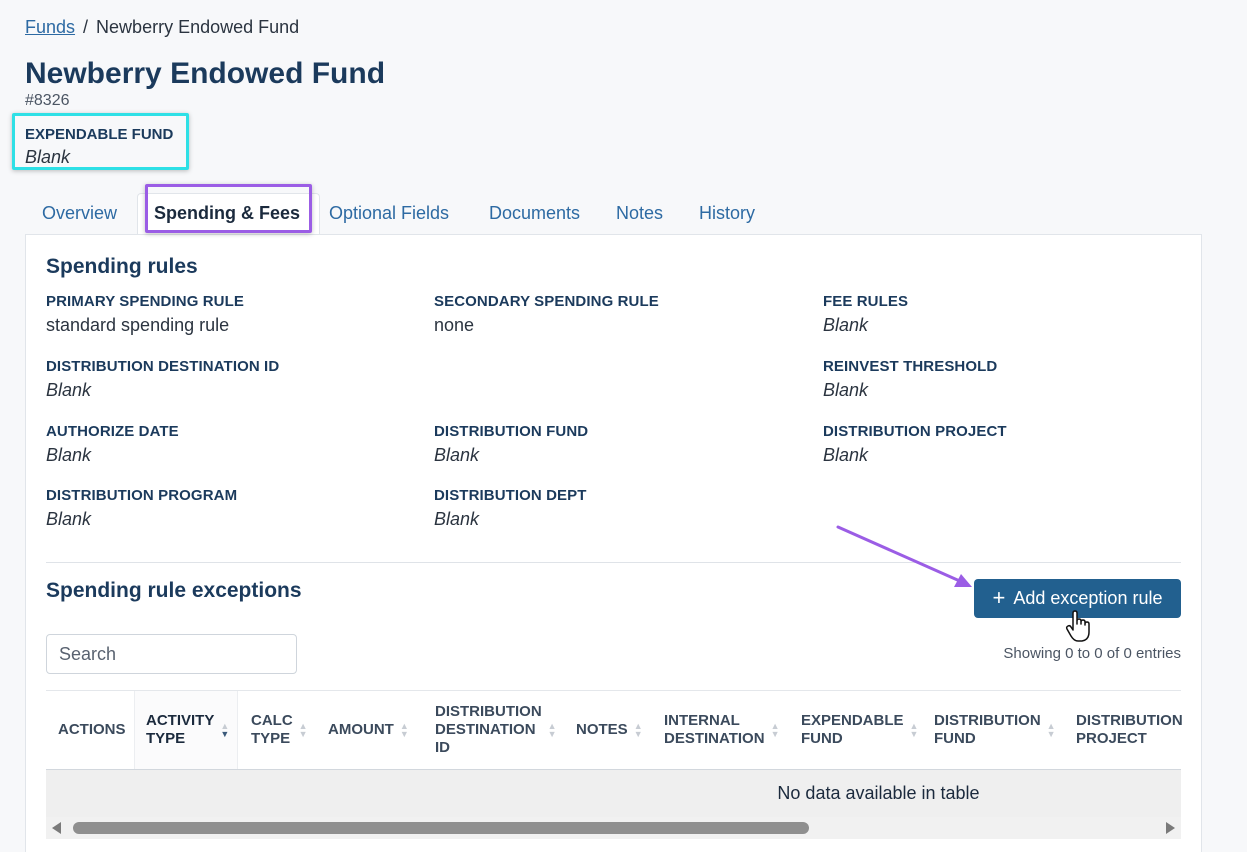 The image size is (1247, 852). What do you see at coordinates (174, 590) in the screenshot?
I see `spending-rule-exceptions-heading: Spending rule exceptions` at bounding box center [174, 590].